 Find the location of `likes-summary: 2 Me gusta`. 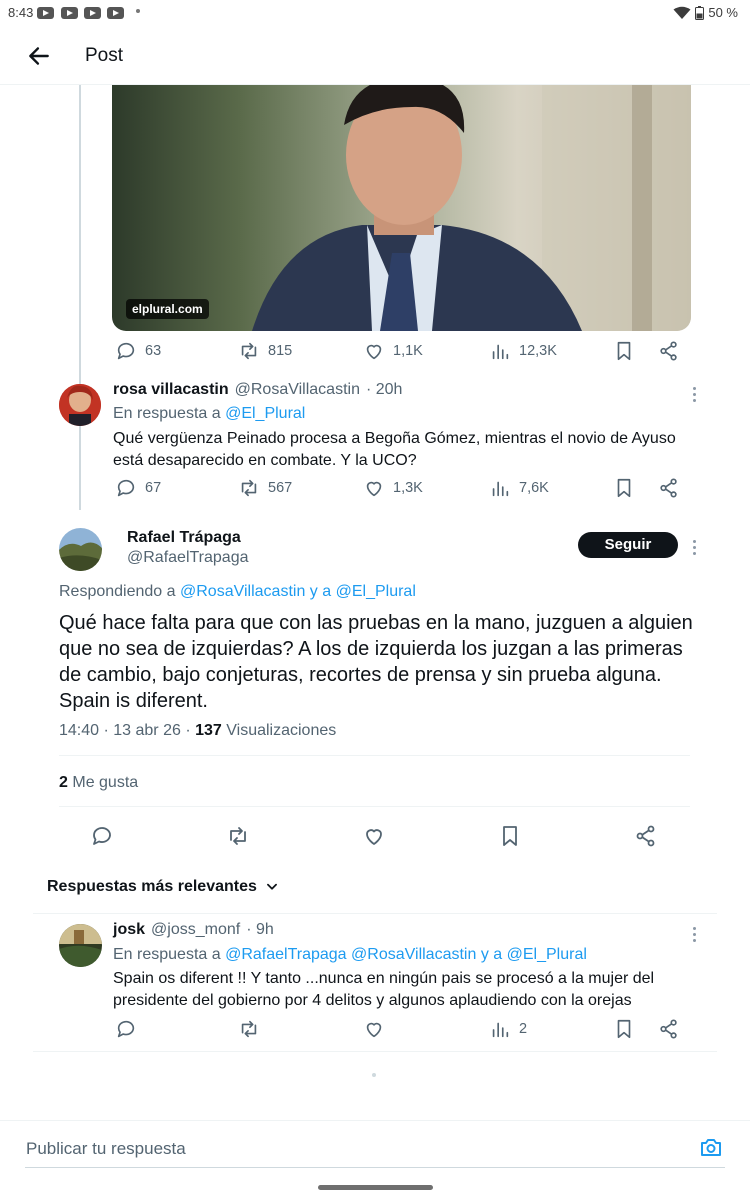

likes-summary: 2 Me gusta is located at coordinates (98, 783).